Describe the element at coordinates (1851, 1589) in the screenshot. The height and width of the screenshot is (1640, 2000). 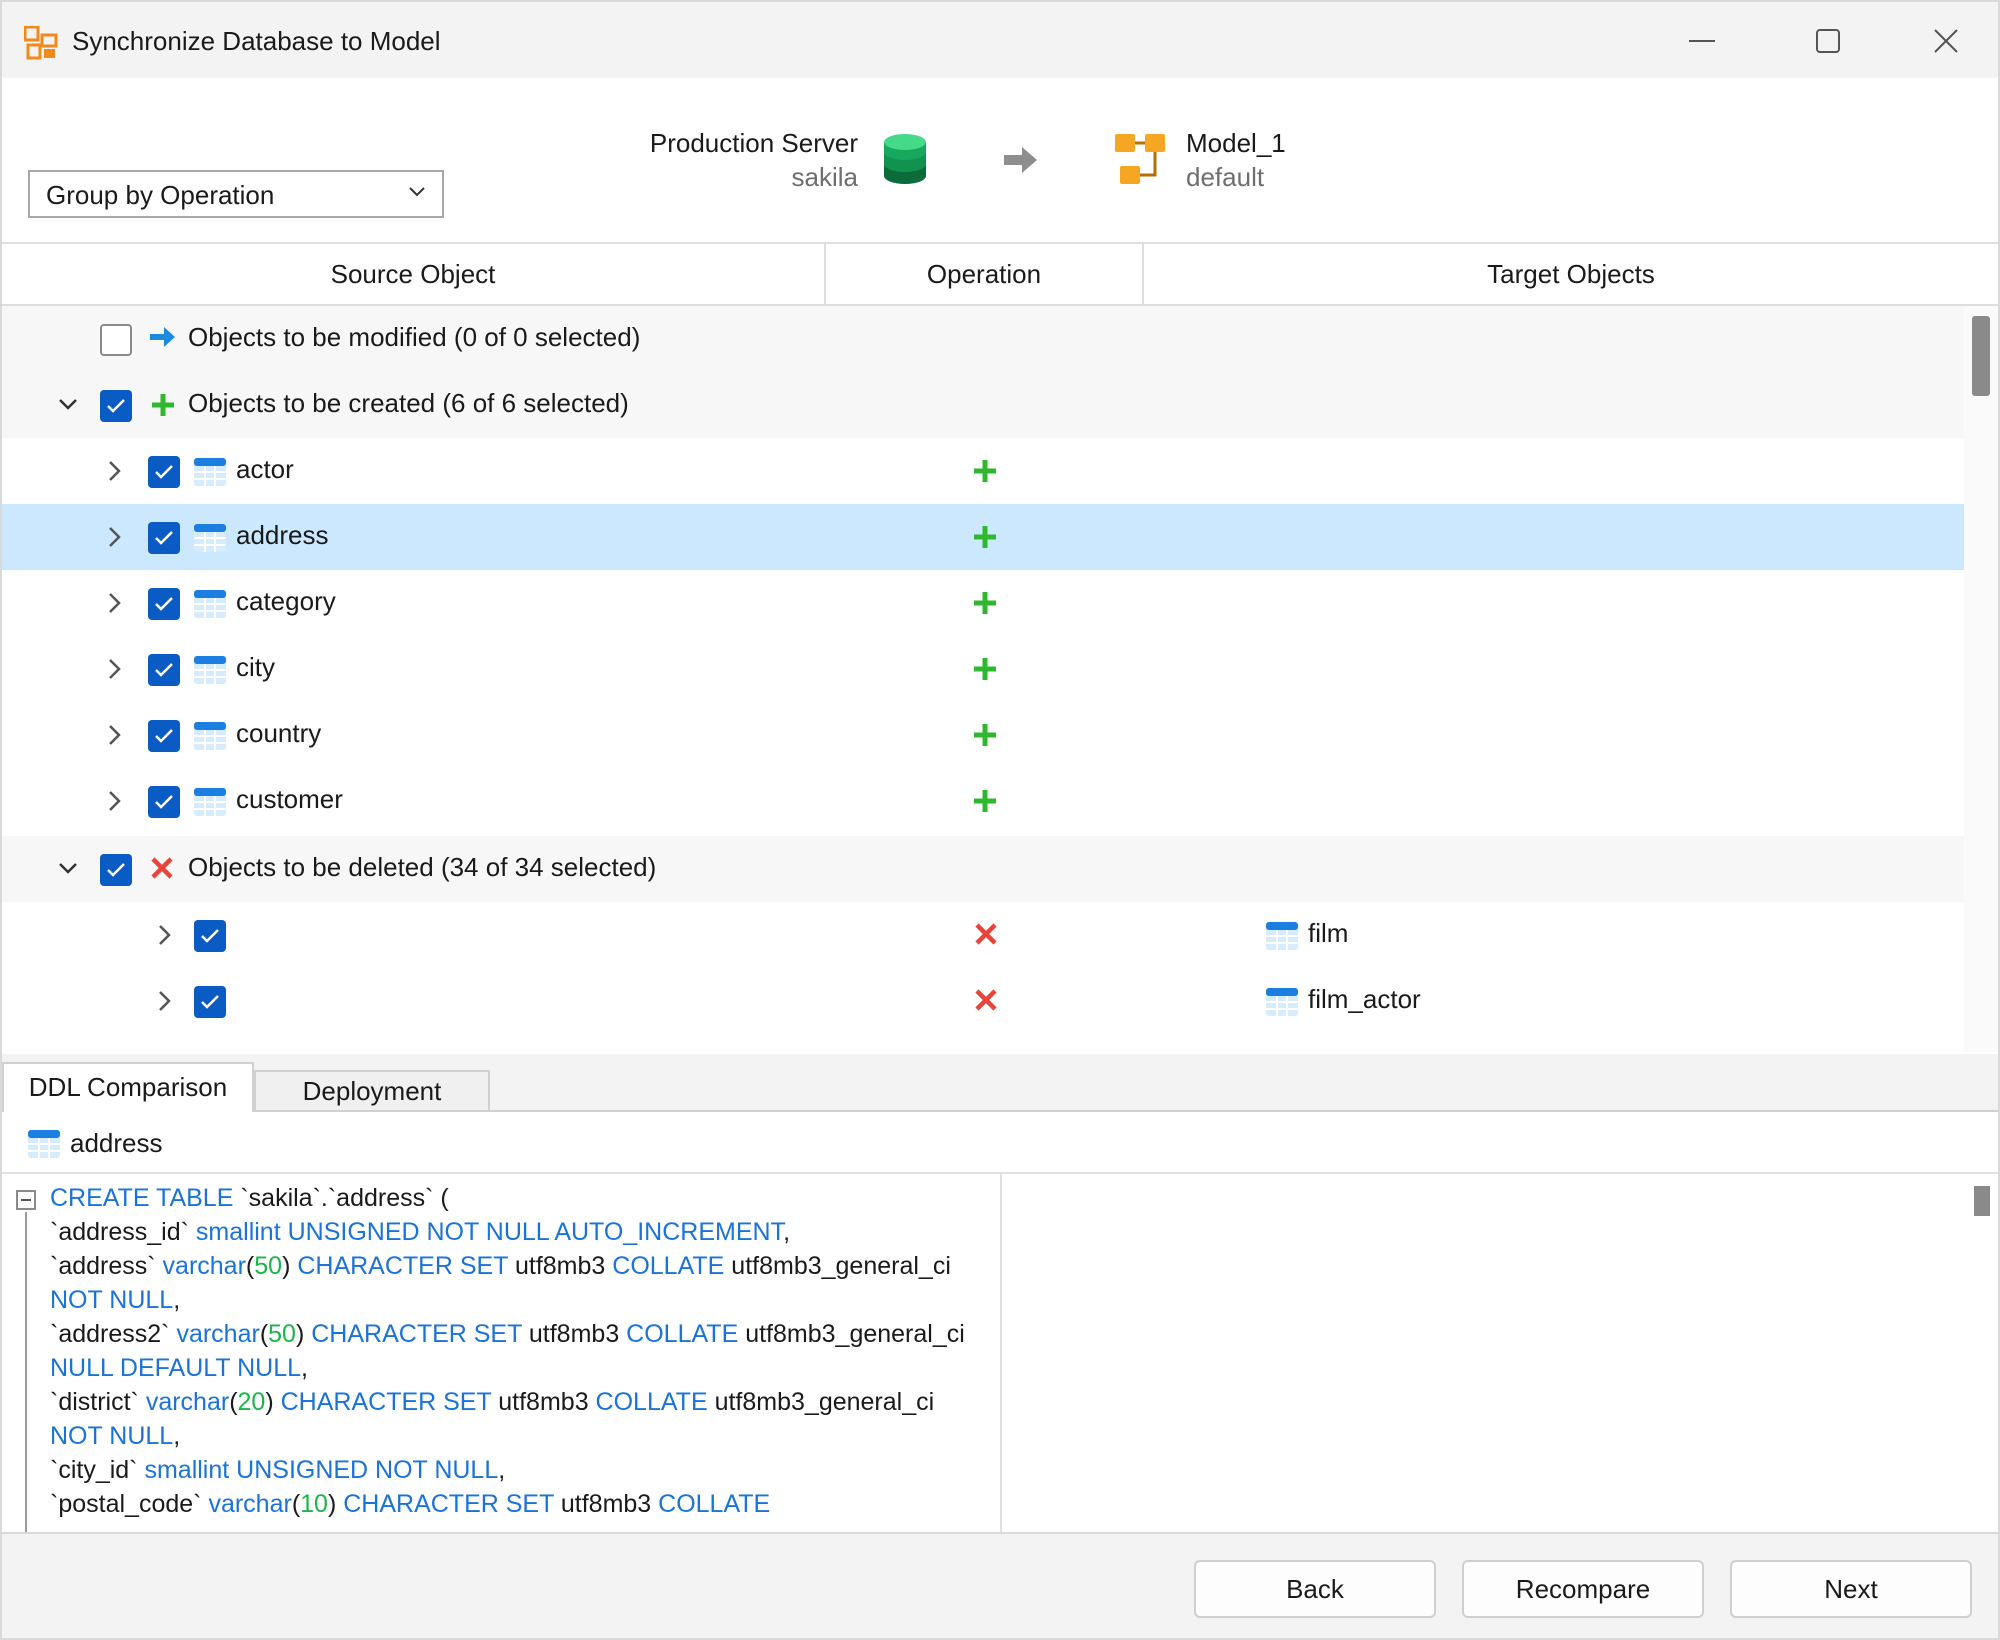
I see `next-button: Next` at that location.